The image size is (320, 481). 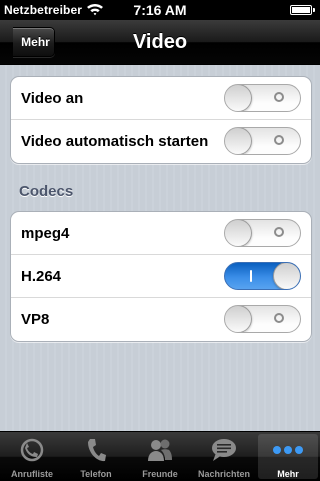 I want to click on back-button: Mehr, so click(x=34, y=42).